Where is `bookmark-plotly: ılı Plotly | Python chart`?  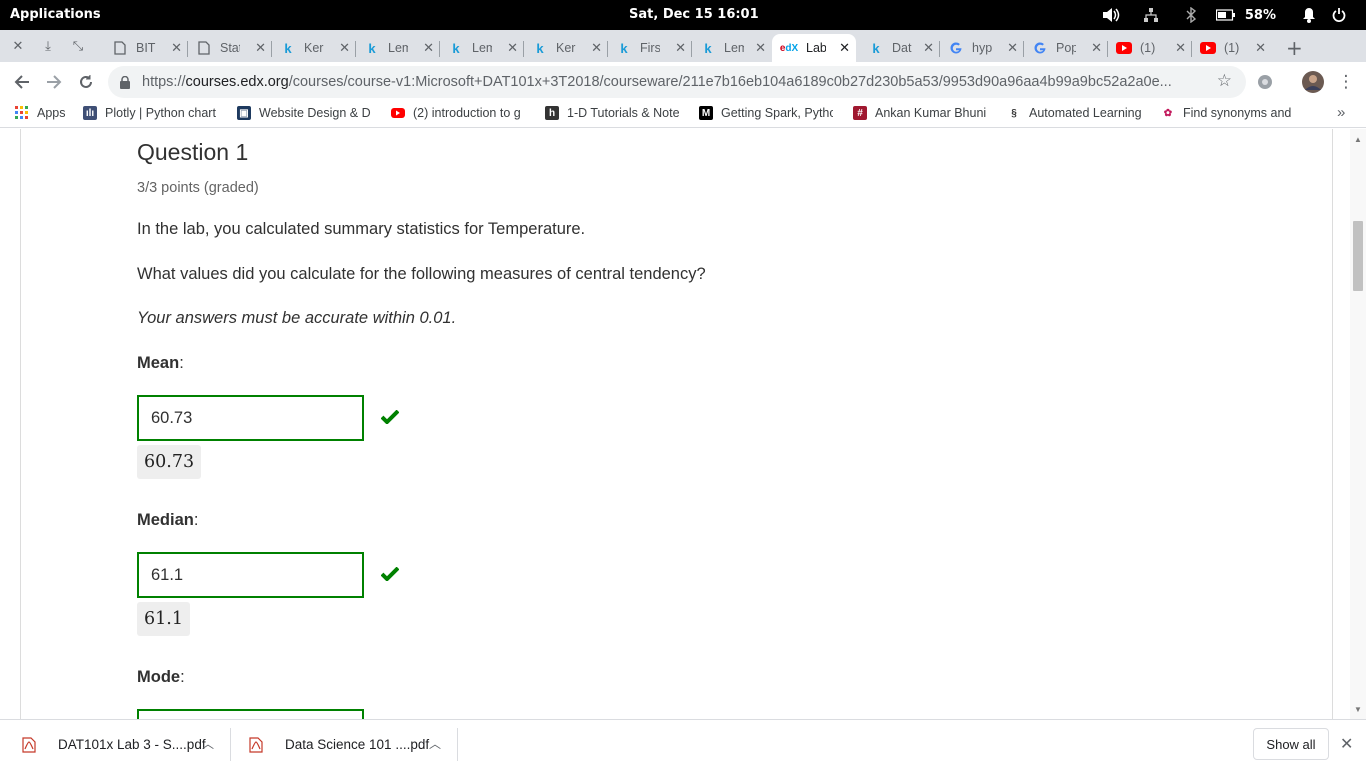
bookmark-plotly: ılı Plotly | Python chart is located at coordinates (150, 113).